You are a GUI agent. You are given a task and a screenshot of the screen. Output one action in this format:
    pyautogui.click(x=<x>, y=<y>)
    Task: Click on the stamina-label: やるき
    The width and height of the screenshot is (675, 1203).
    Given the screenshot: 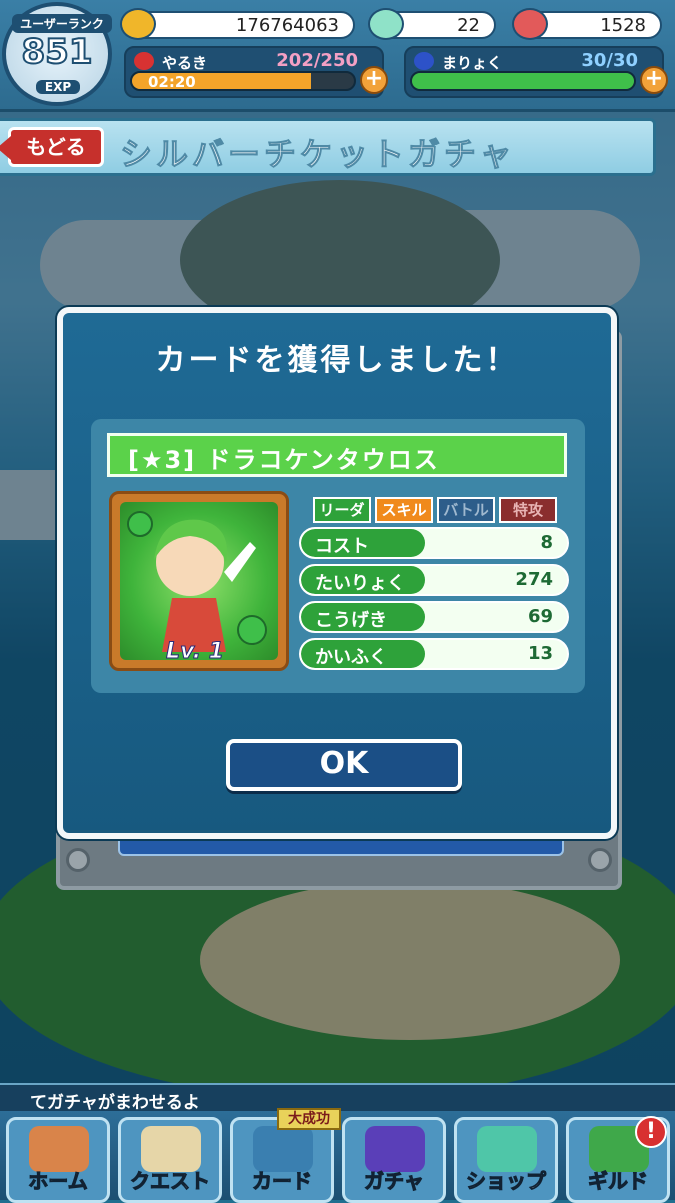 What is the action you would take?
    pyautogui.click(x=185, y=63)
    